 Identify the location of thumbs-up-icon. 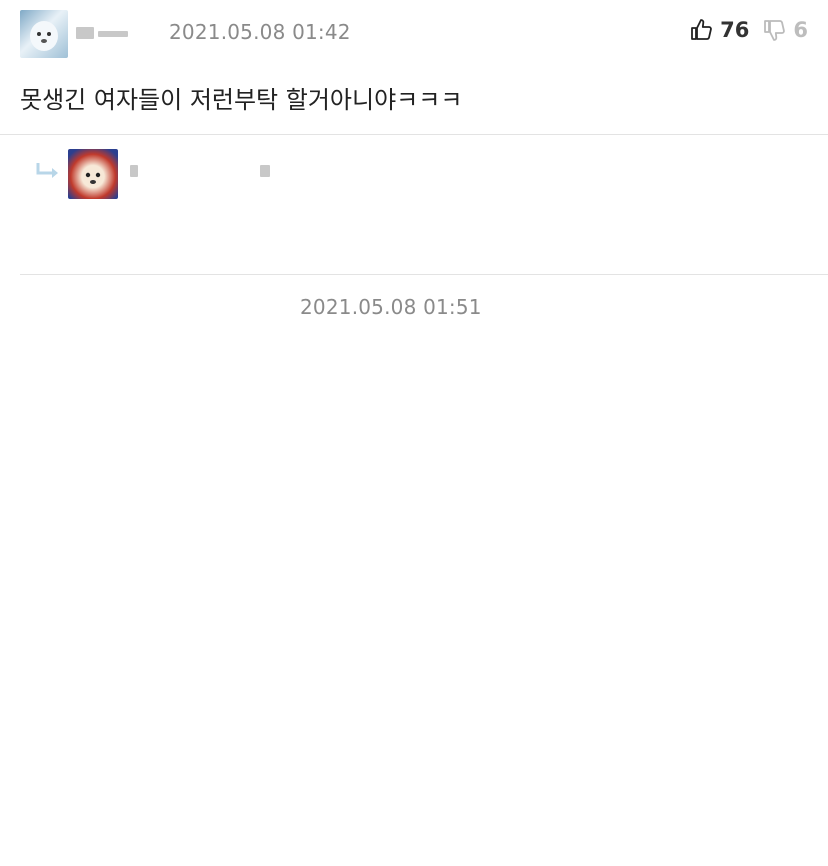
(701, 29).